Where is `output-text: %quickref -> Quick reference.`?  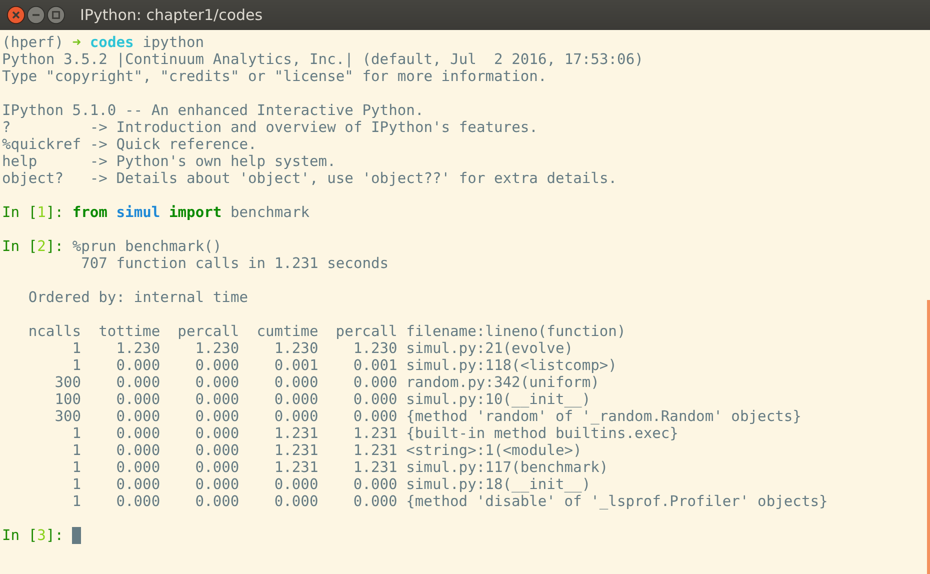 output-text: %quickref -> Quick reference. is located at coordinates (129, 144).